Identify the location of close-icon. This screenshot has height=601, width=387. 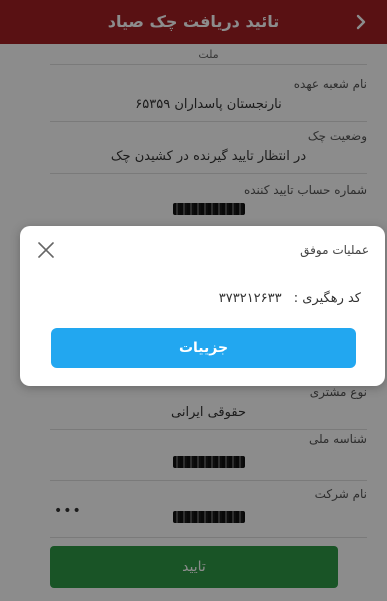
(46, 250).